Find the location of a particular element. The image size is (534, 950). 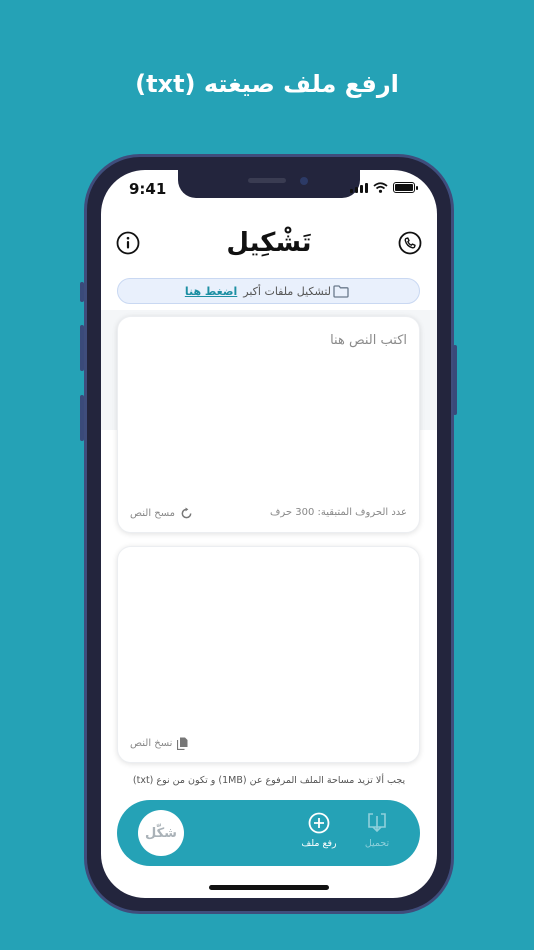

battery-icon is located at coordinates (405, 187).